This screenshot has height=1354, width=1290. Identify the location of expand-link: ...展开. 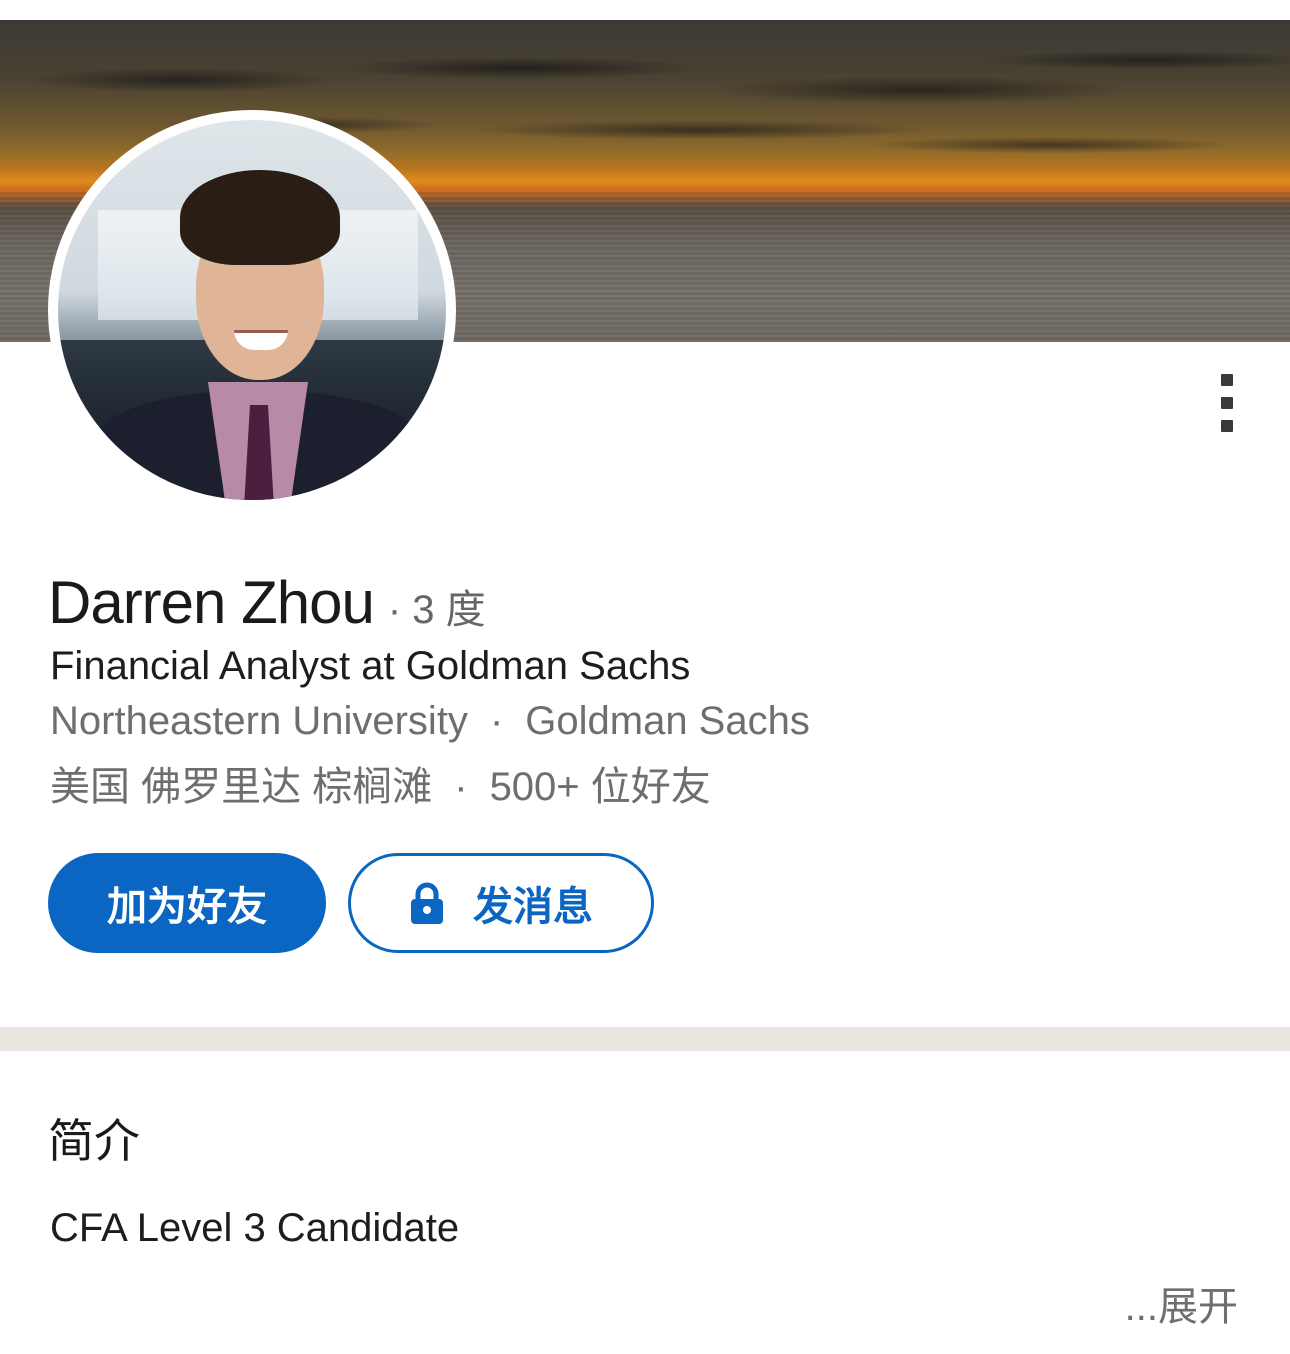
(1181, 1303).